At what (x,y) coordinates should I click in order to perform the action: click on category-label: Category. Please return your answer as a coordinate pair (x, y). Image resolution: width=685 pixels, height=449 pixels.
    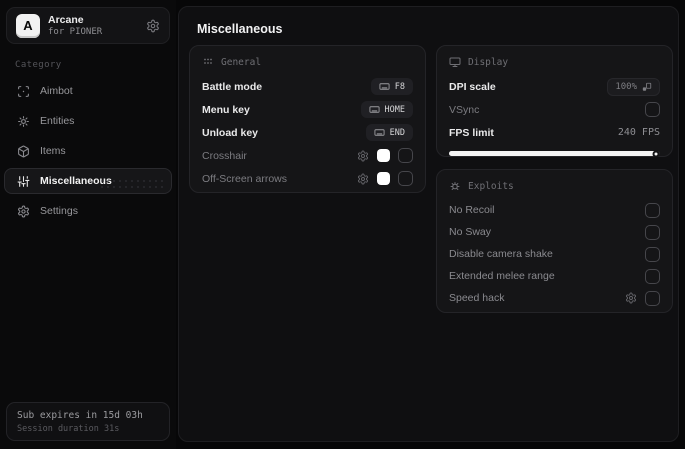
    Looking at the image, I should click on (38, 65).